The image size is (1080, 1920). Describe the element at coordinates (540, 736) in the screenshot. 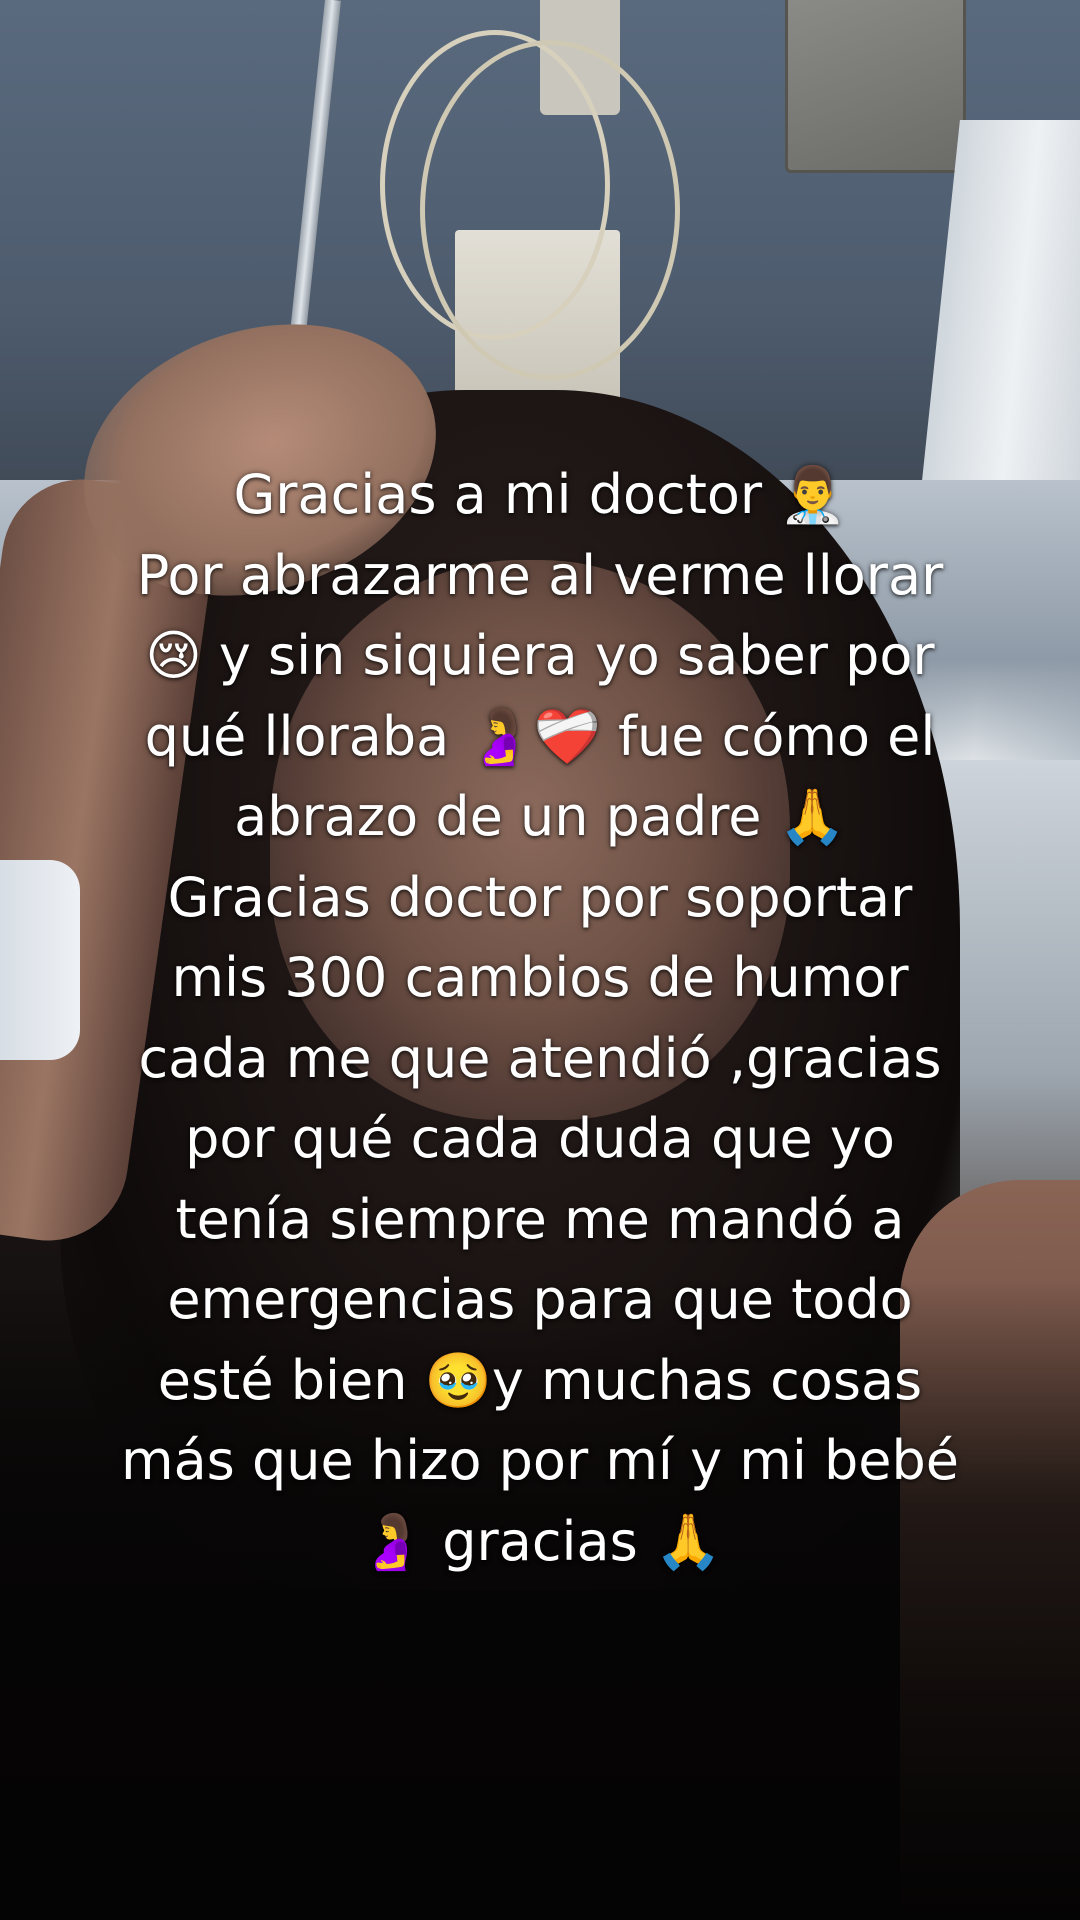

I see `caption-line: qué lloraba 🤰❤️‍🩹 fue cómo el` at that location.